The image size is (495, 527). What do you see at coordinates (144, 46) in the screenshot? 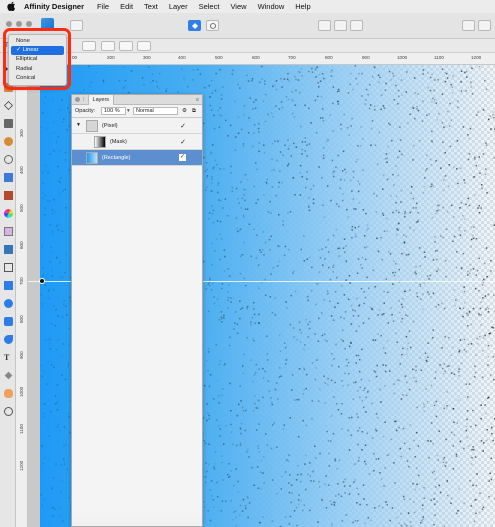
I see `aspect-gradient-button` at bounding box center [144, 46].